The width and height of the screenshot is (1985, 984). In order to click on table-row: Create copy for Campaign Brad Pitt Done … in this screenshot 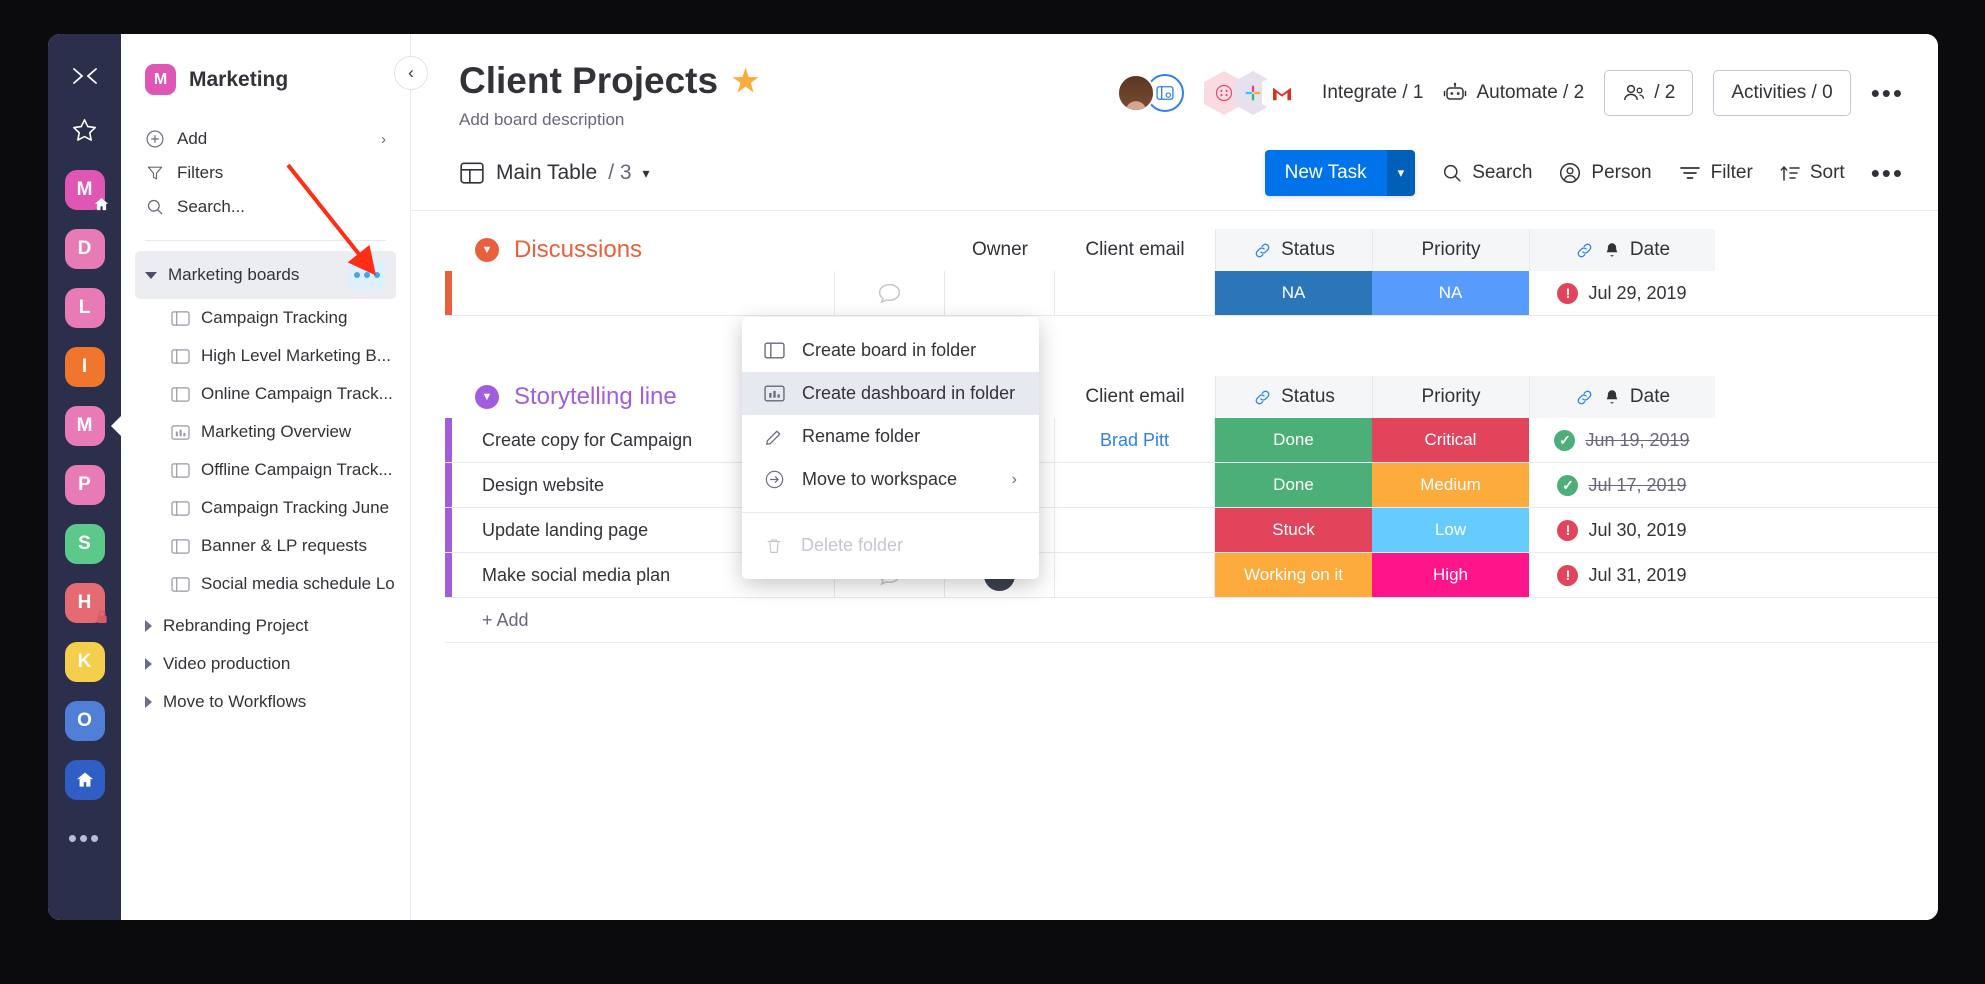, I will do `click(1191, 440)`.